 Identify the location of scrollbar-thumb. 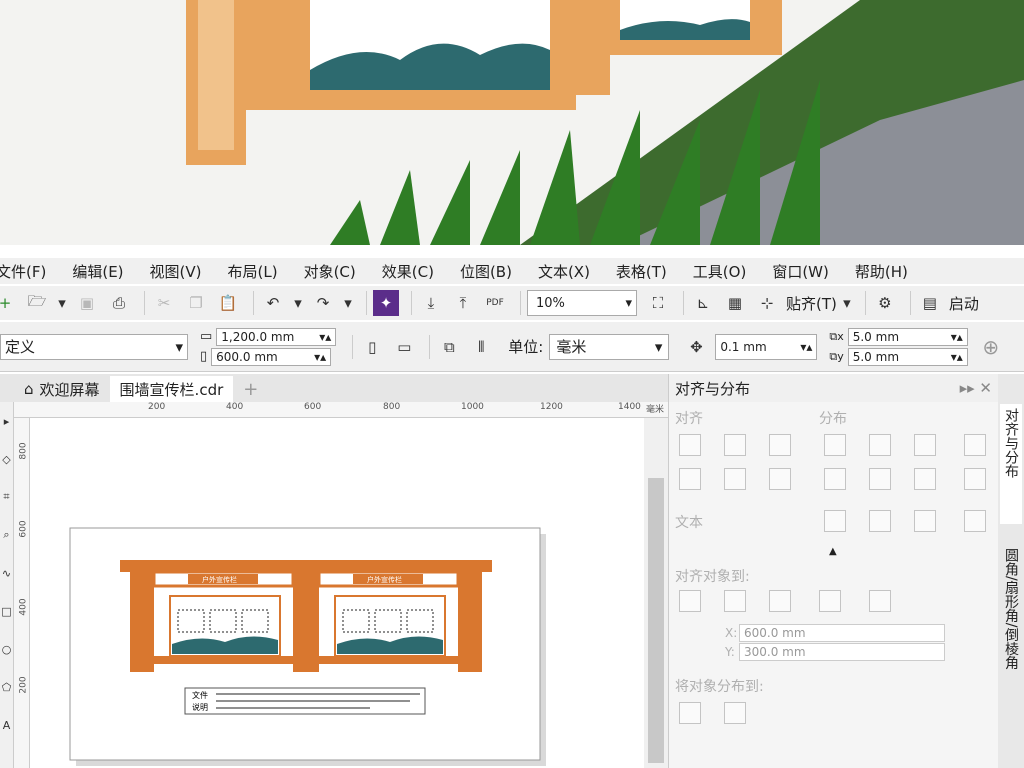
(656, 620).